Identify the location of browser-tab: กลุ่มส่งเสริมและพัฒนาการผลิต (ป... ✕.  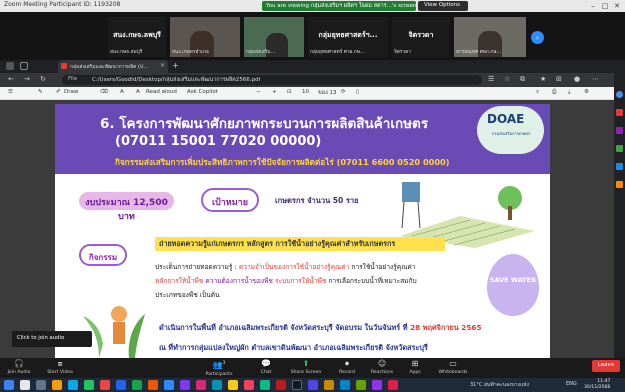
(113, 66).